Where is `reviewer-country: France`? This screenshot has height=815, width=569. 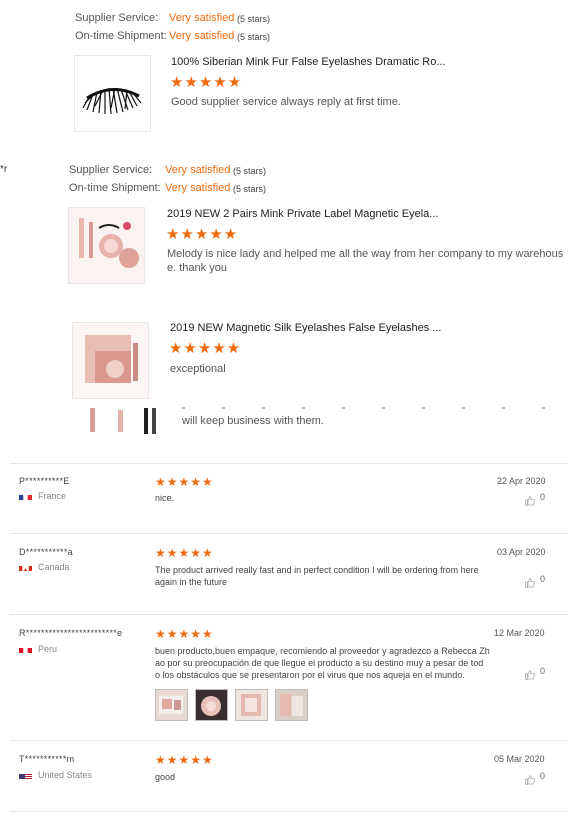 reviewer-country: France is located at coordinates (52, 496).